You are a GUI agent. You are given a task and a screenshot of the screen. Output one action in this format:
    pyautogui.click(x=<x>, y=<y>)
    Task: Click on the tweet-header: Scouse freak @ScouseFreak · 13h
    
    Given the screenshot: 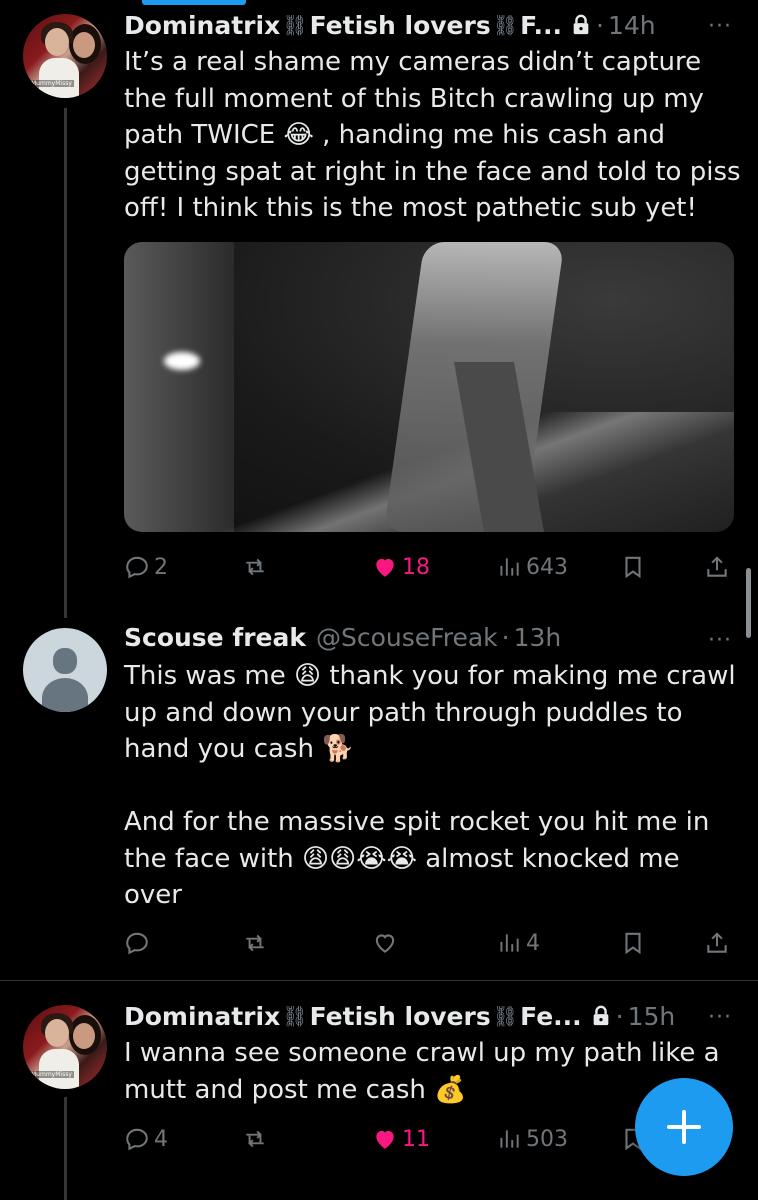 What is the action you would take?
    pyautogui.click(x=342, y=637)
    